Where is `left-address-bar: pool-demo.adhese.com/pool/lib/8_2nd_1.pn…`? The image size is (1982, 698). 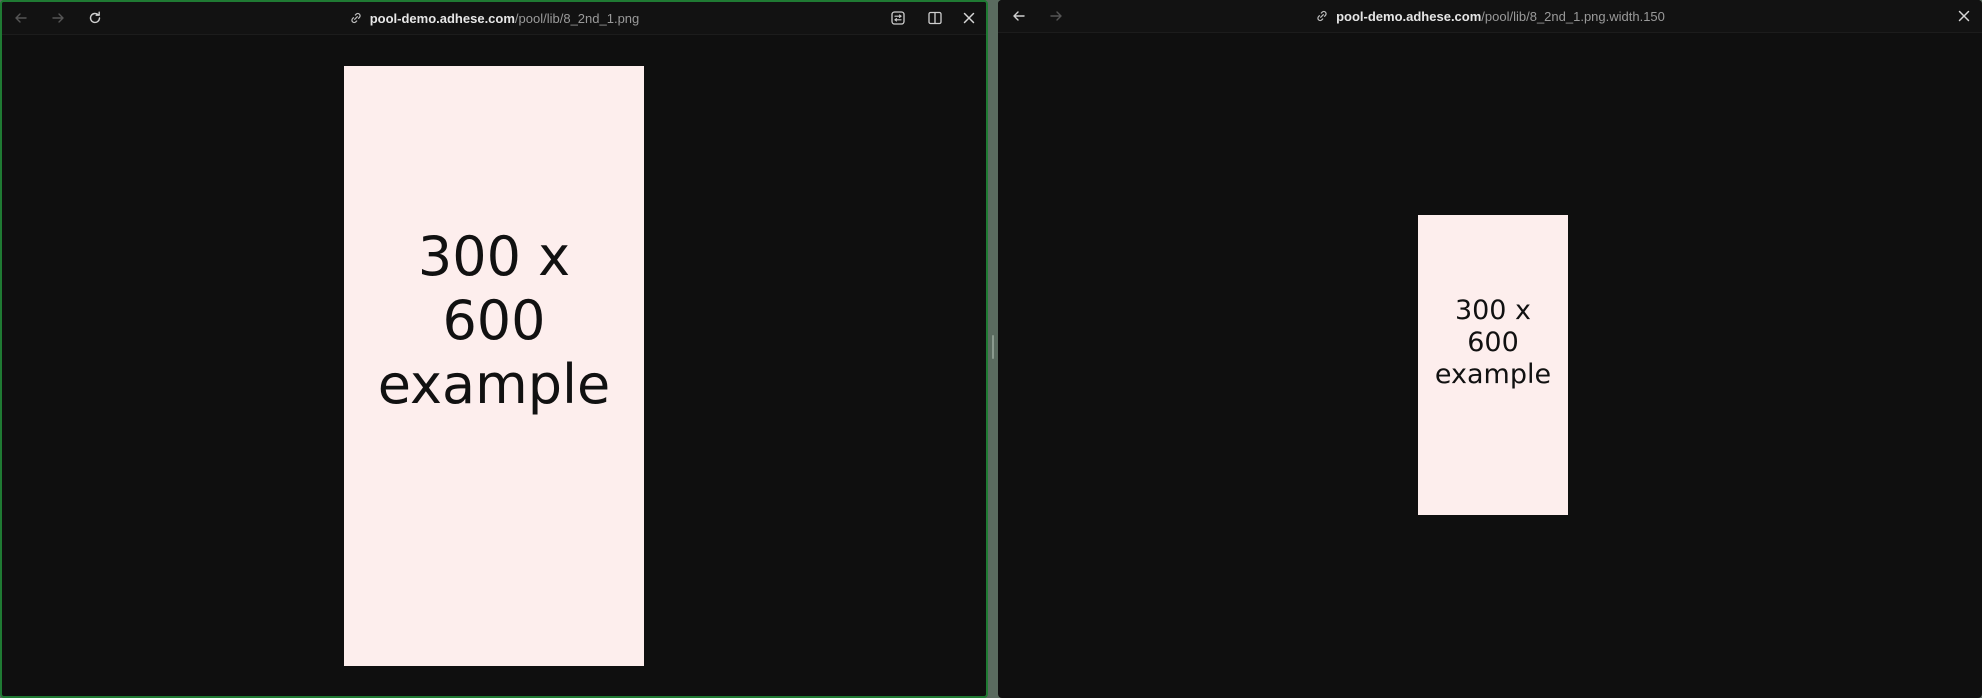 left-address-bar: pool-demo.adhese.com/pool/lib/8_2nd_1.pn… is located at coordinates (494, 18).